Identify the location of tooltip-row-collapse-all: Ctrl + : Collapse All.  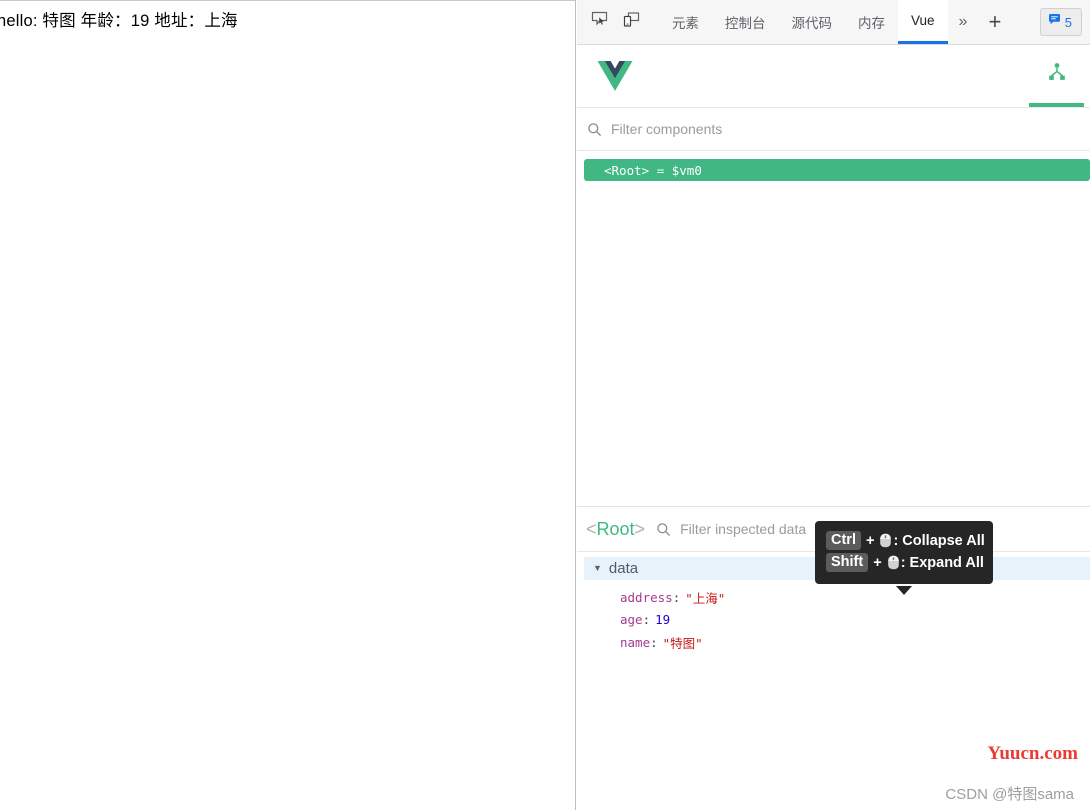
(905, 540).